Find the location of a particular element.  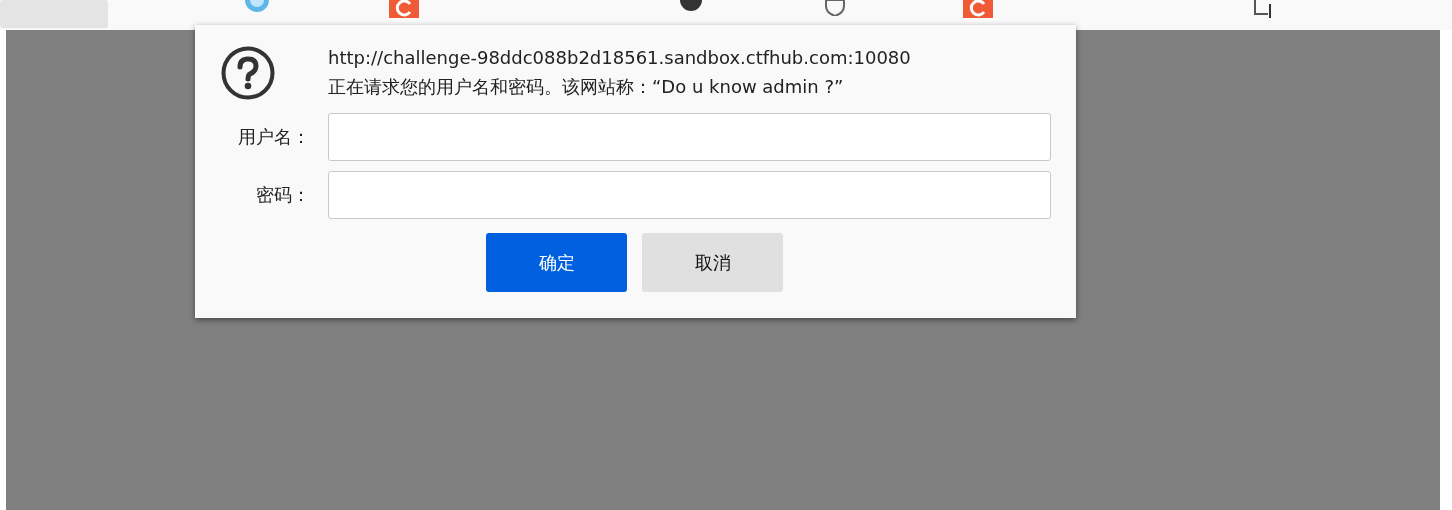

question-icon is located at coordinates (248, 73).